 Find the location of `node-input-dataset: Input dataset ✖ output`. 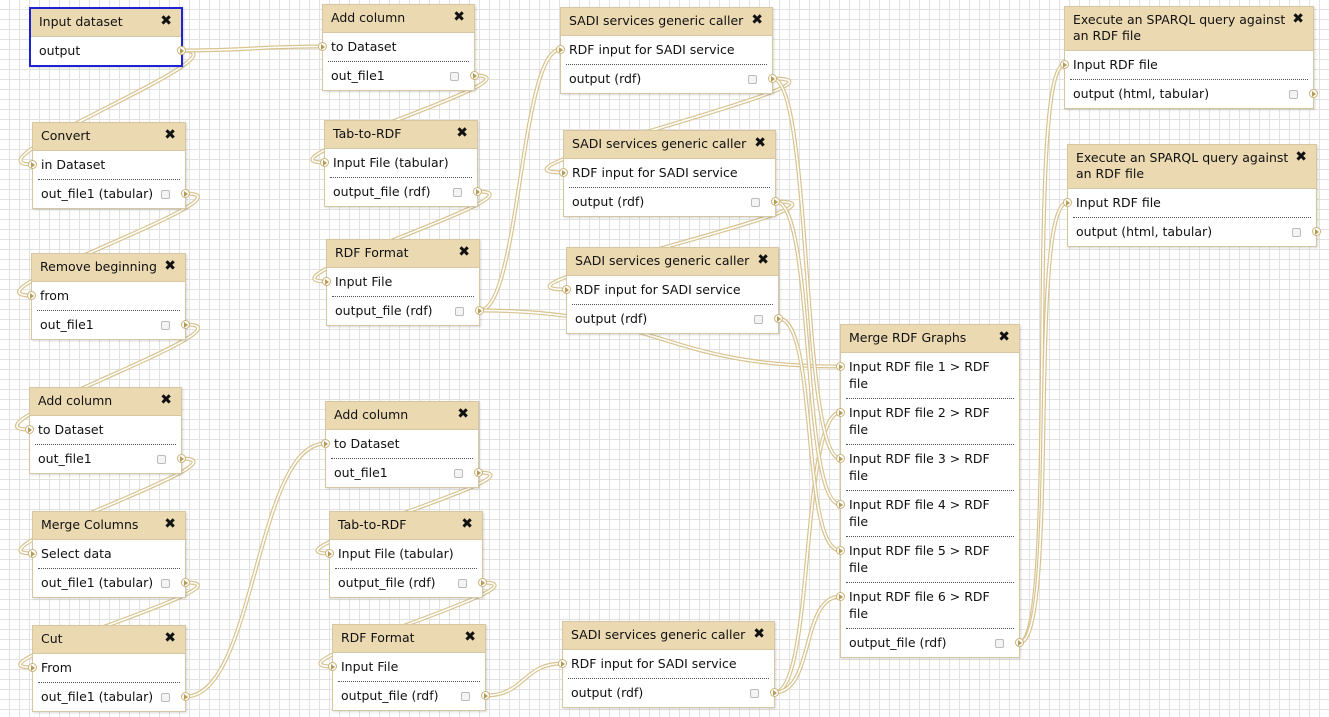

node-input-dataset: Input dataset ✖ output is located at coordinates (107, 37).